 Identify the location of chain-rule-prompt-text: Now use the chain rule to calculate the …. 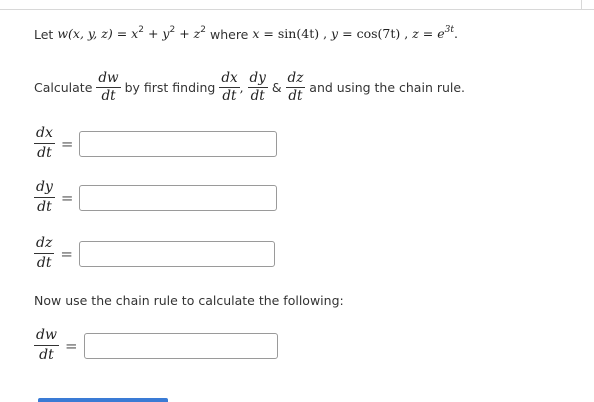
(189, 300).